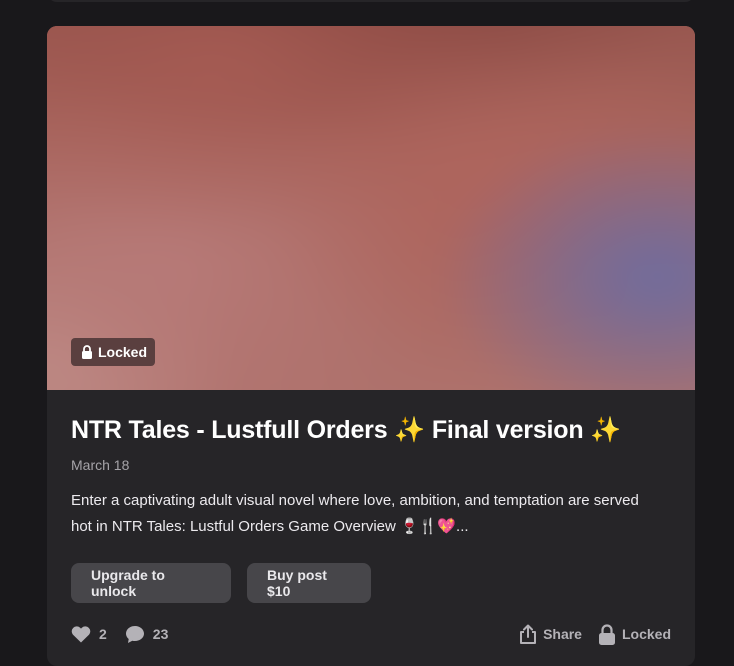 Image resolution: width=734 pixels, height=666 pixels. I want to click on share-label: Share, so click(562, 634).